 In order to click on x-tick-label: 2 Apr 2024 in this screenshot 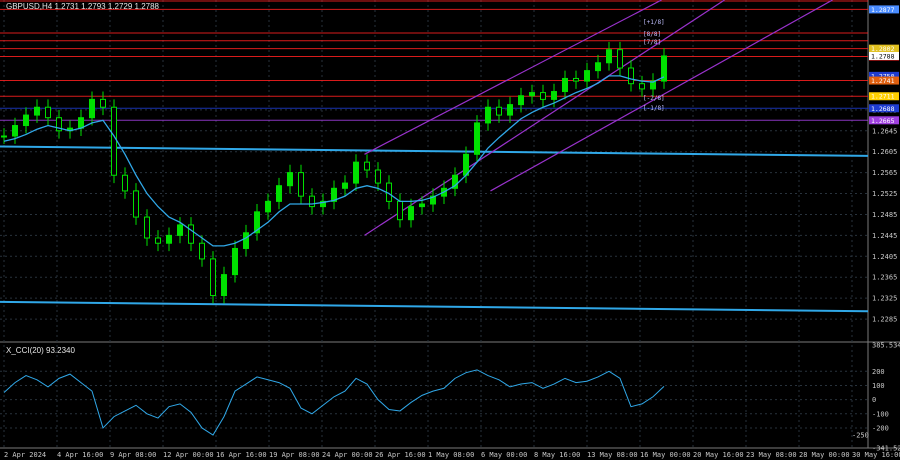, I will do `click(25, 455)`.